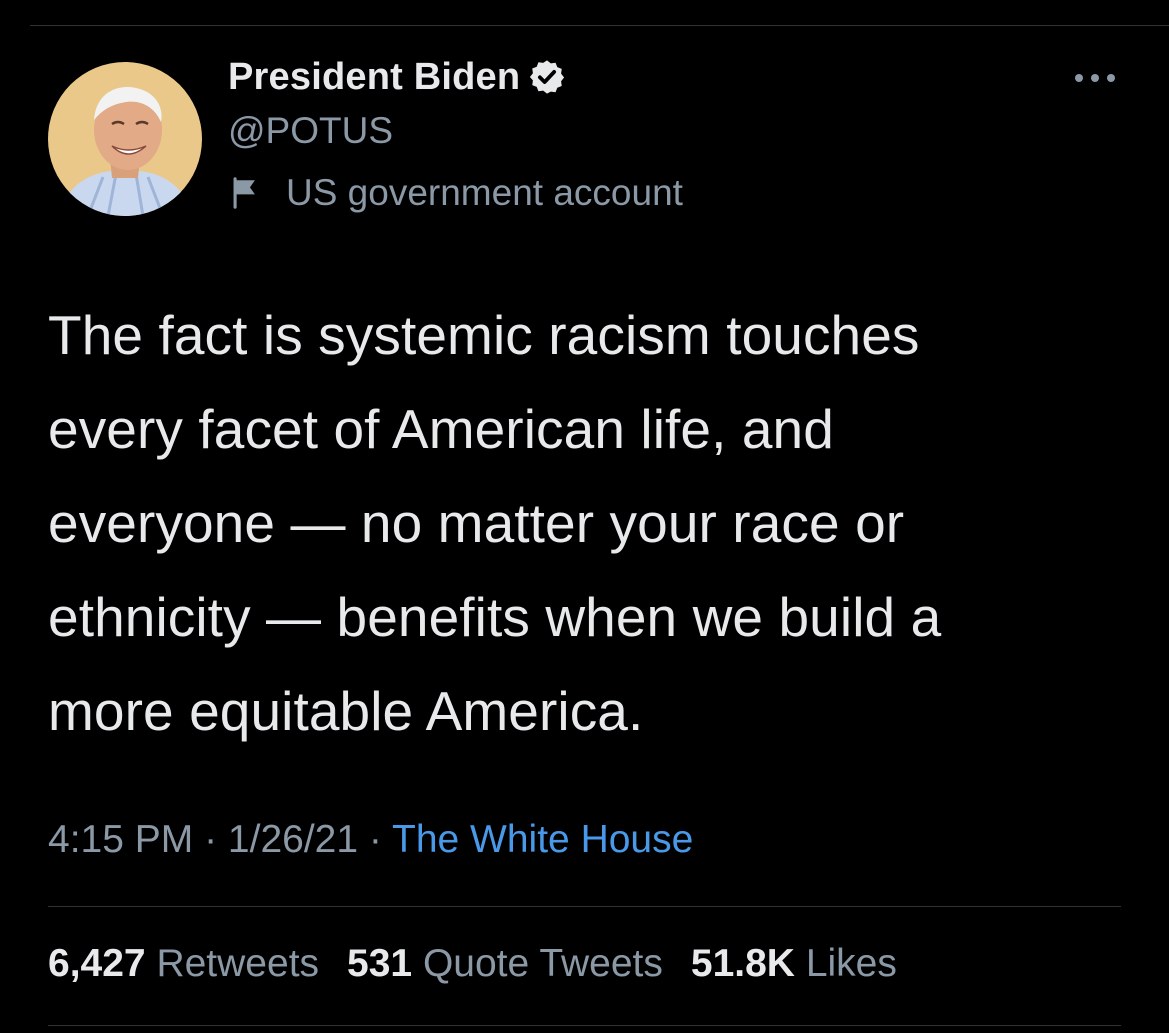  What do you see at coordinates (380, 963) in the screenshot?
I see `quote-tweets-count: 531` at bounding box center [380, 963].